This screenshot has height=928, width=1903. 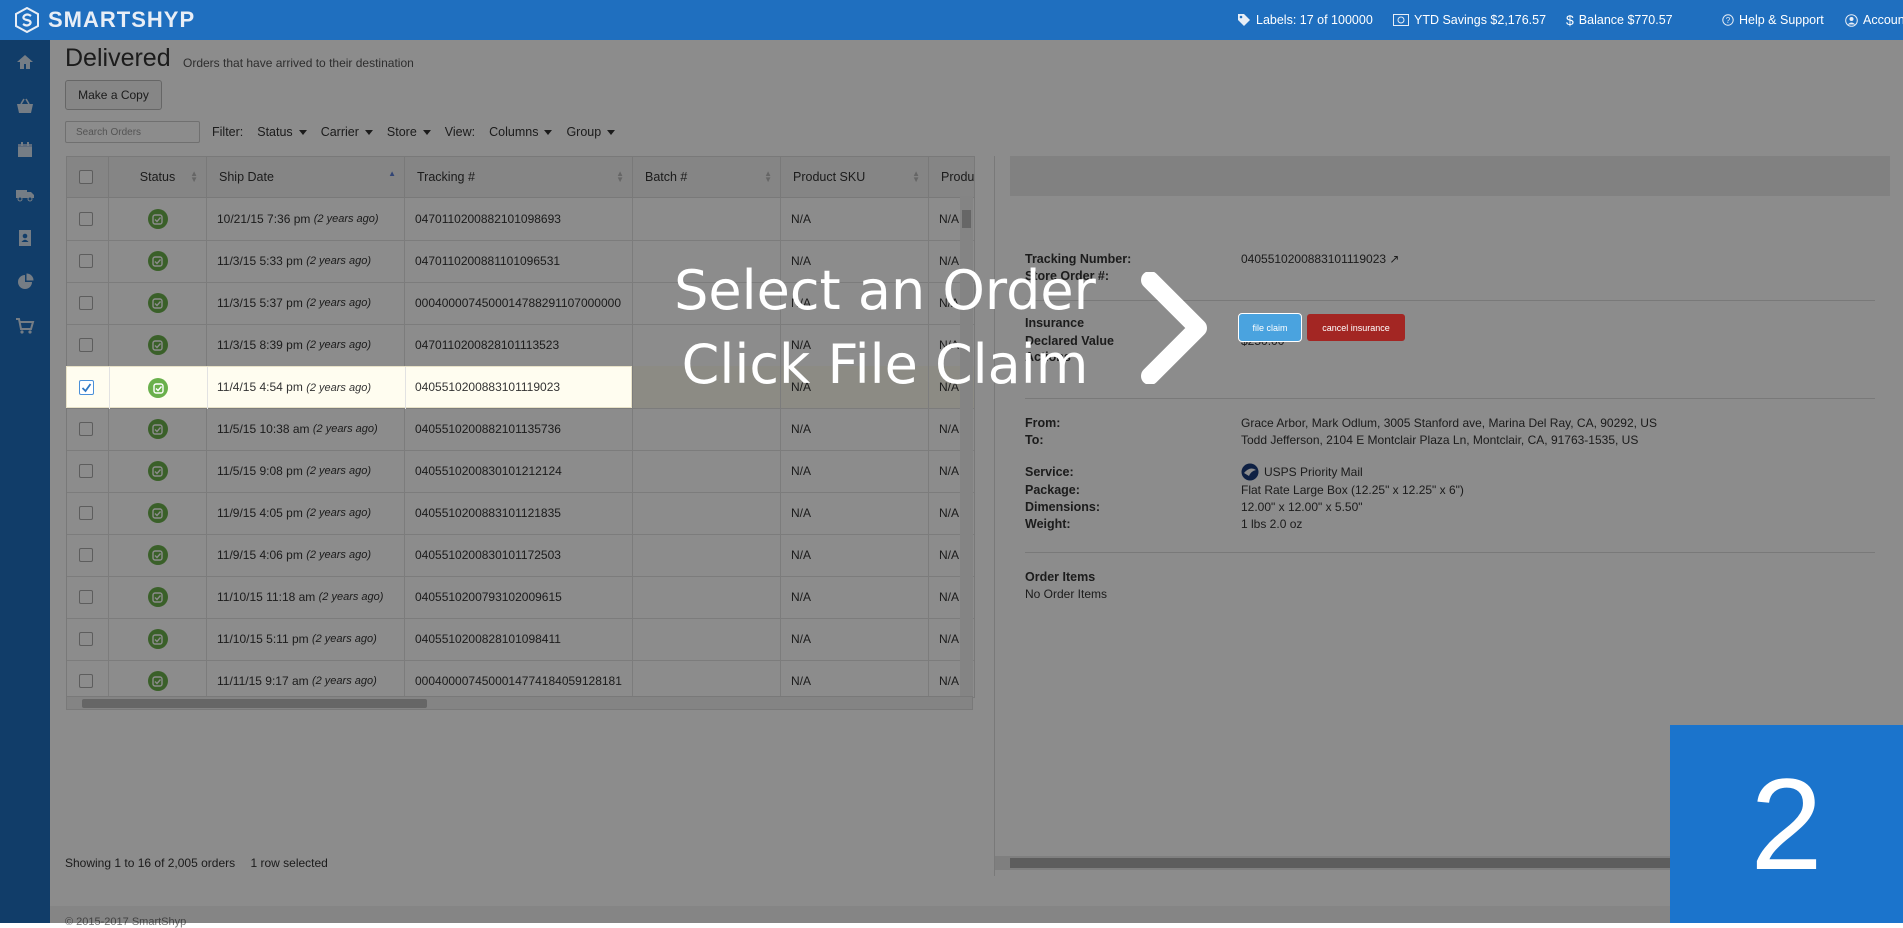 I want to click on balance-text: Balance $770.57, so click(x=1625, y=20).